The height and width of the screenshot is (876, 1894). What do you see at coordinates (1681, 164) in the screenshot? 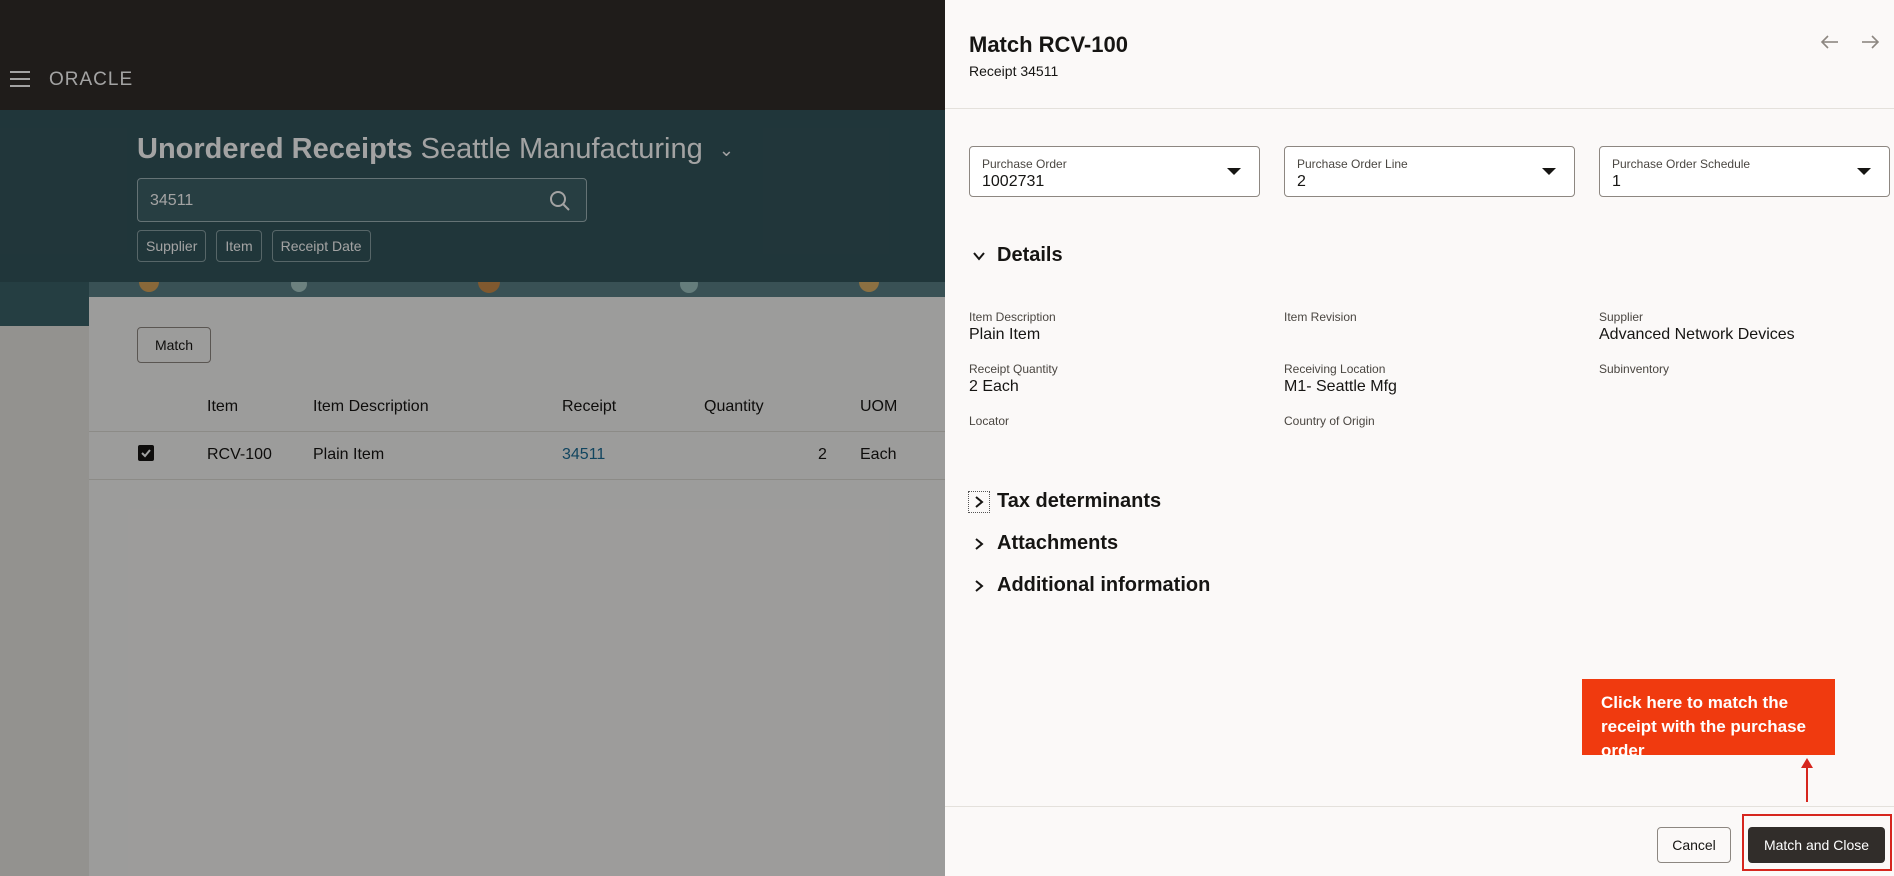
I see `purchase-order-schedule-label: Purchase Order Schedule` at bounding box center [1681, 164].